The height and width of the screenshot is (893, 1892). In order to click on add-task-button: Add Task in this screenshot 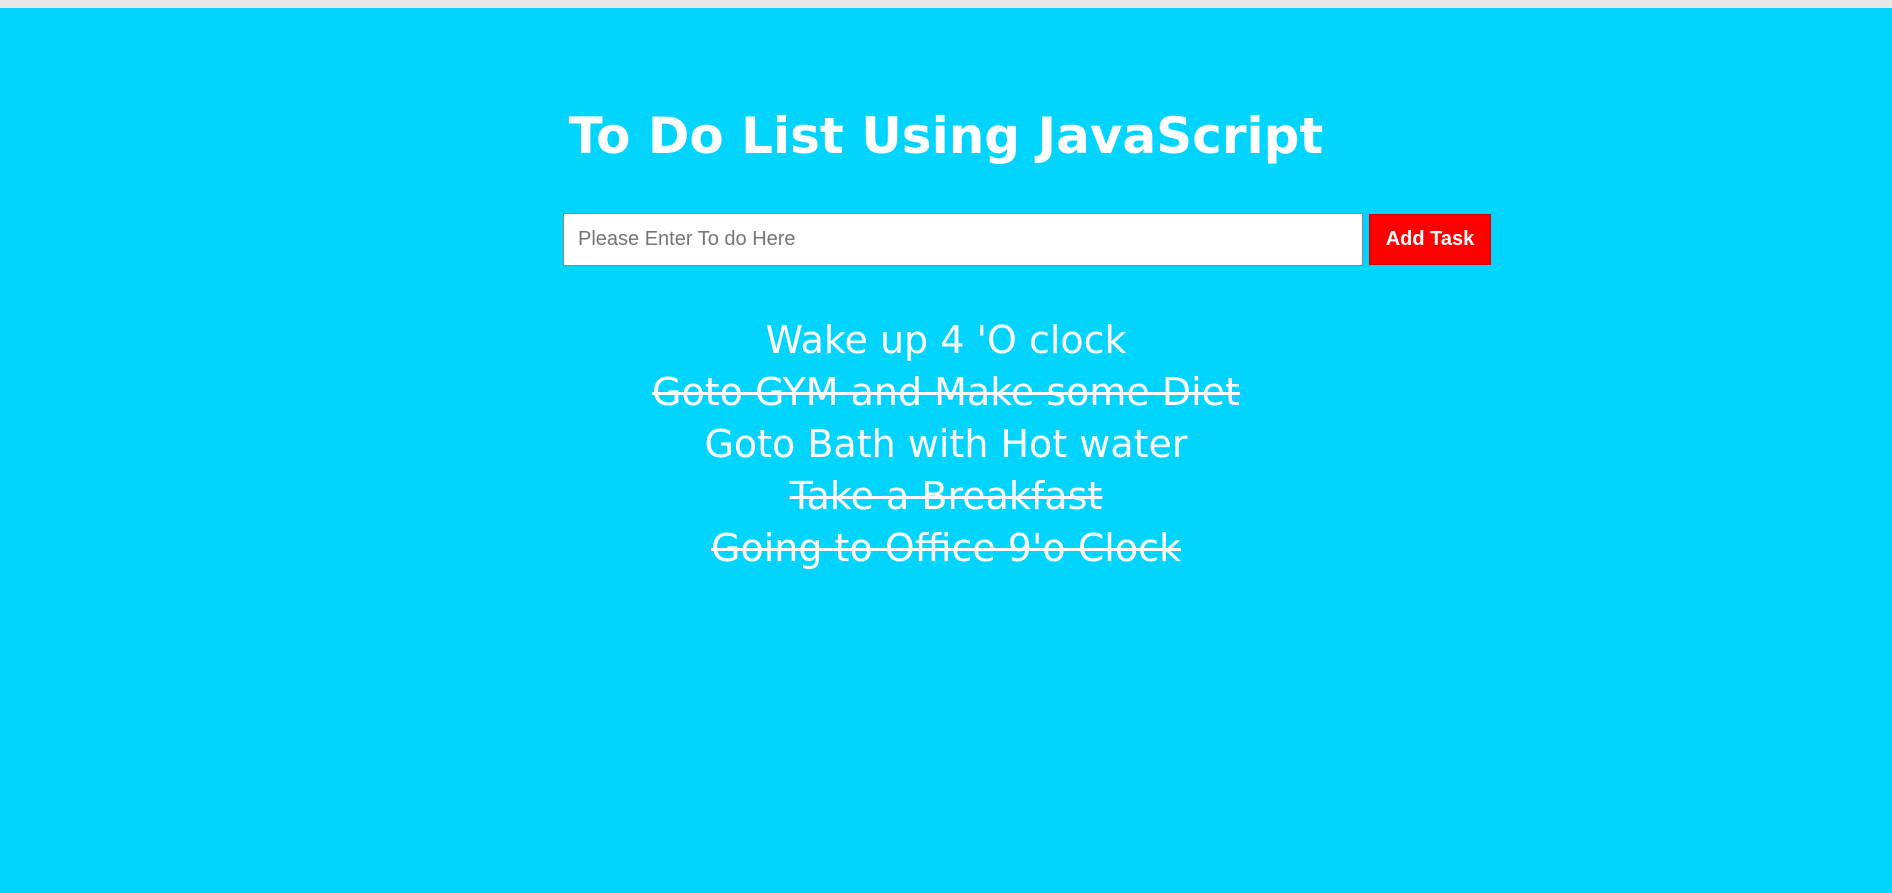, I will do `click(1430, 239)`.